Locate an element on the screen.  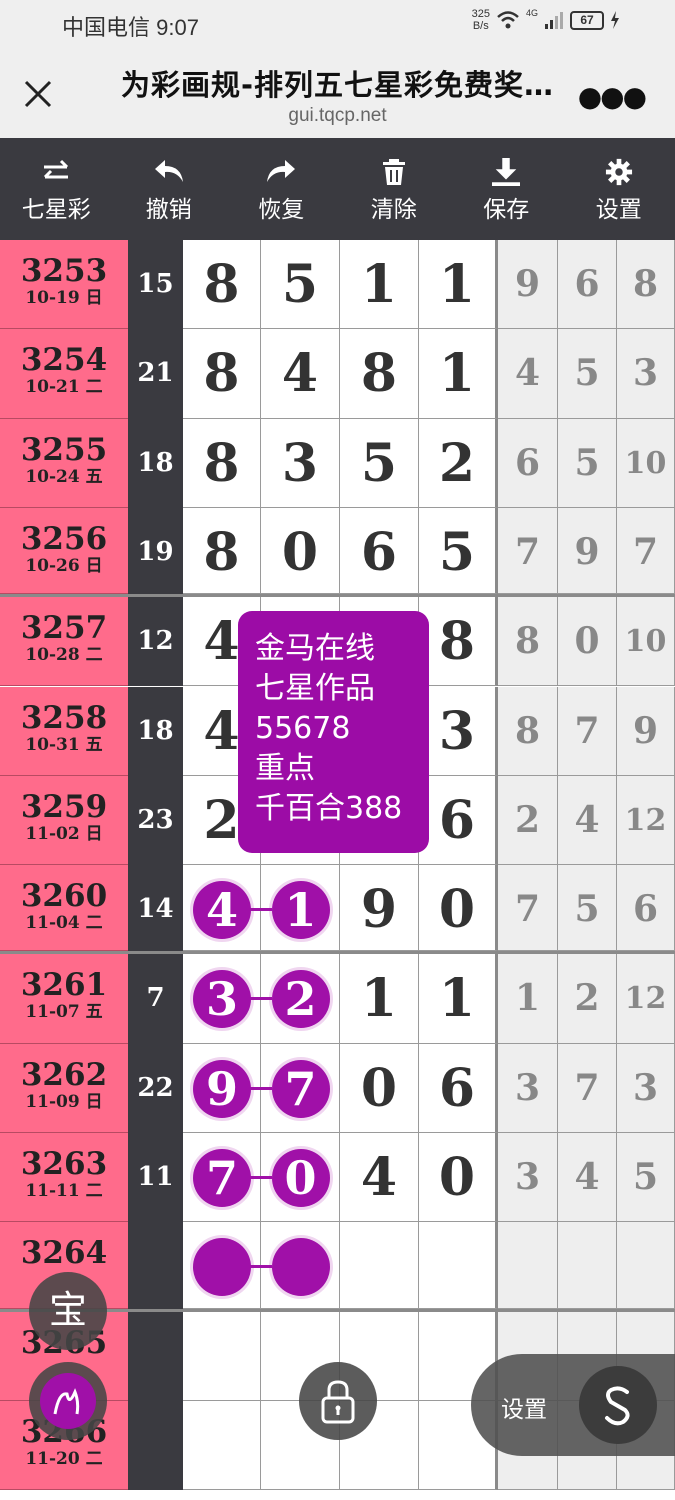
digit-cell: 9 is located at coordinates (379, 908).